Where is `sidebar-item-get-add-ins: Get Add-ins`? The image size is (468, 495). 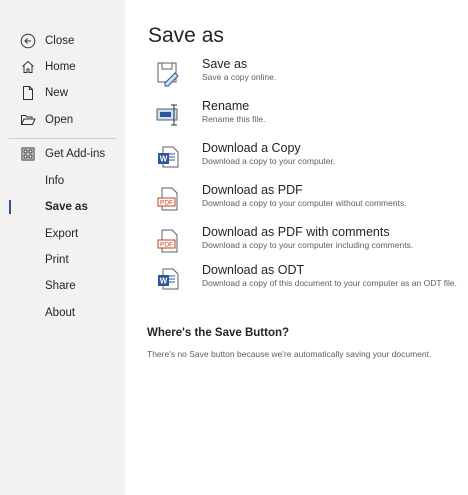
sidebar-item-get-add-ins: Get Add-ins is located at coordinates (62, 154).